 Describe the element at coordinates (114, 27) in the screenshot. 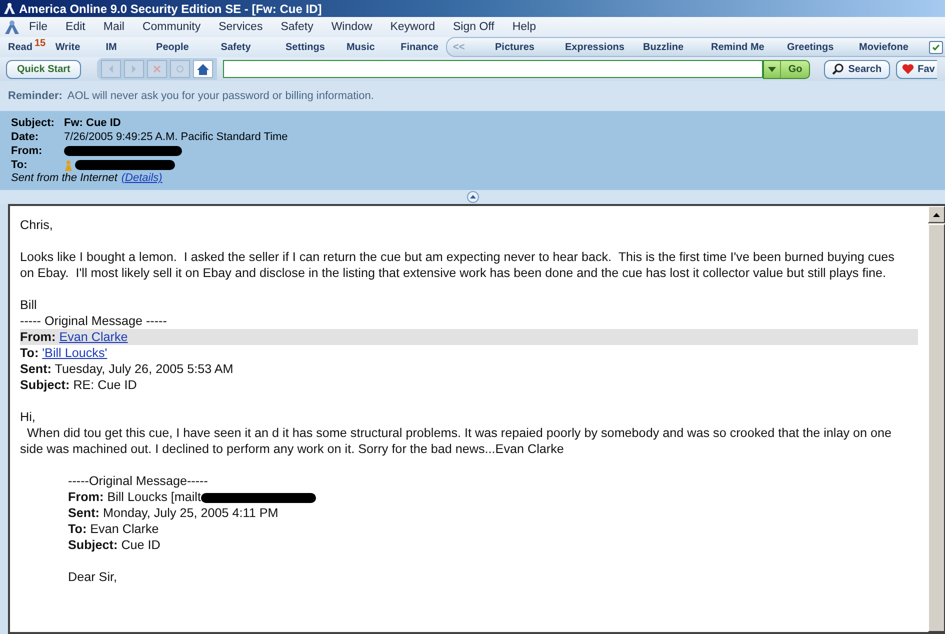

I see `menu-item: Mail` at that location.